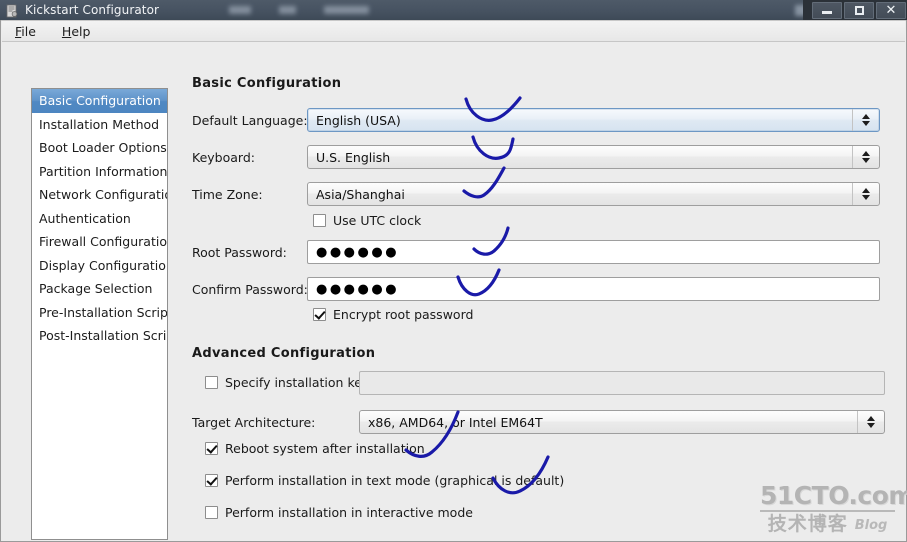 The image size is (907, 542). What do you see at coordinates (622, 422) in the screenshot?
I see `target-architecture-combo: x86, AMD64, or Intel EM64T` at bounding box center [622, 422].